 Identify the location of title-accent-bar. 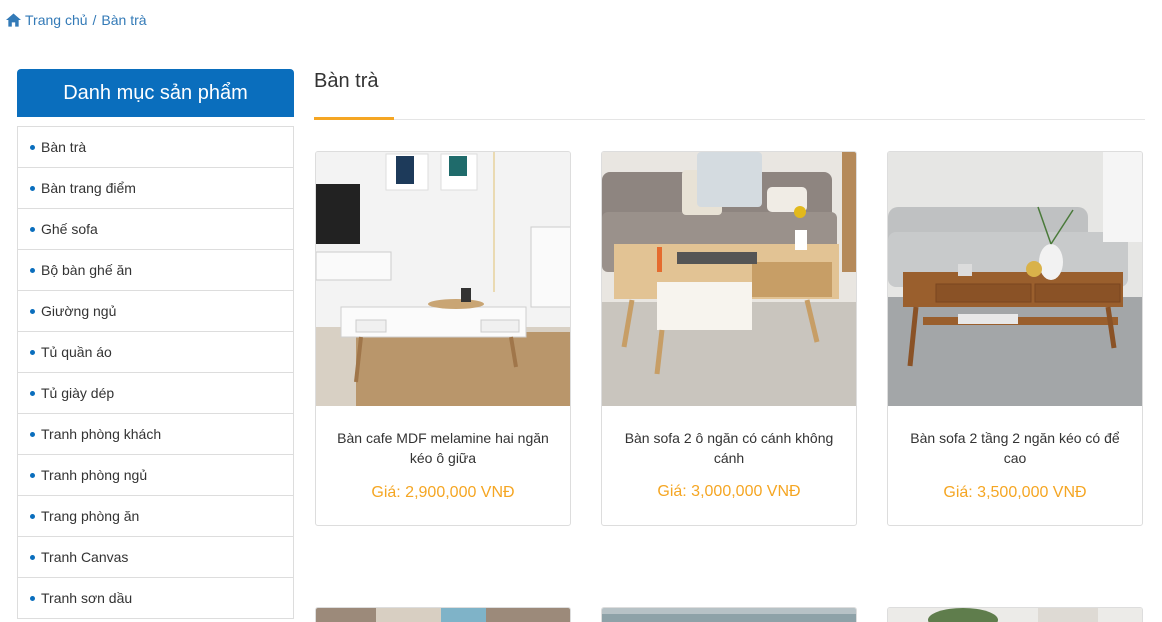
(354, 118).